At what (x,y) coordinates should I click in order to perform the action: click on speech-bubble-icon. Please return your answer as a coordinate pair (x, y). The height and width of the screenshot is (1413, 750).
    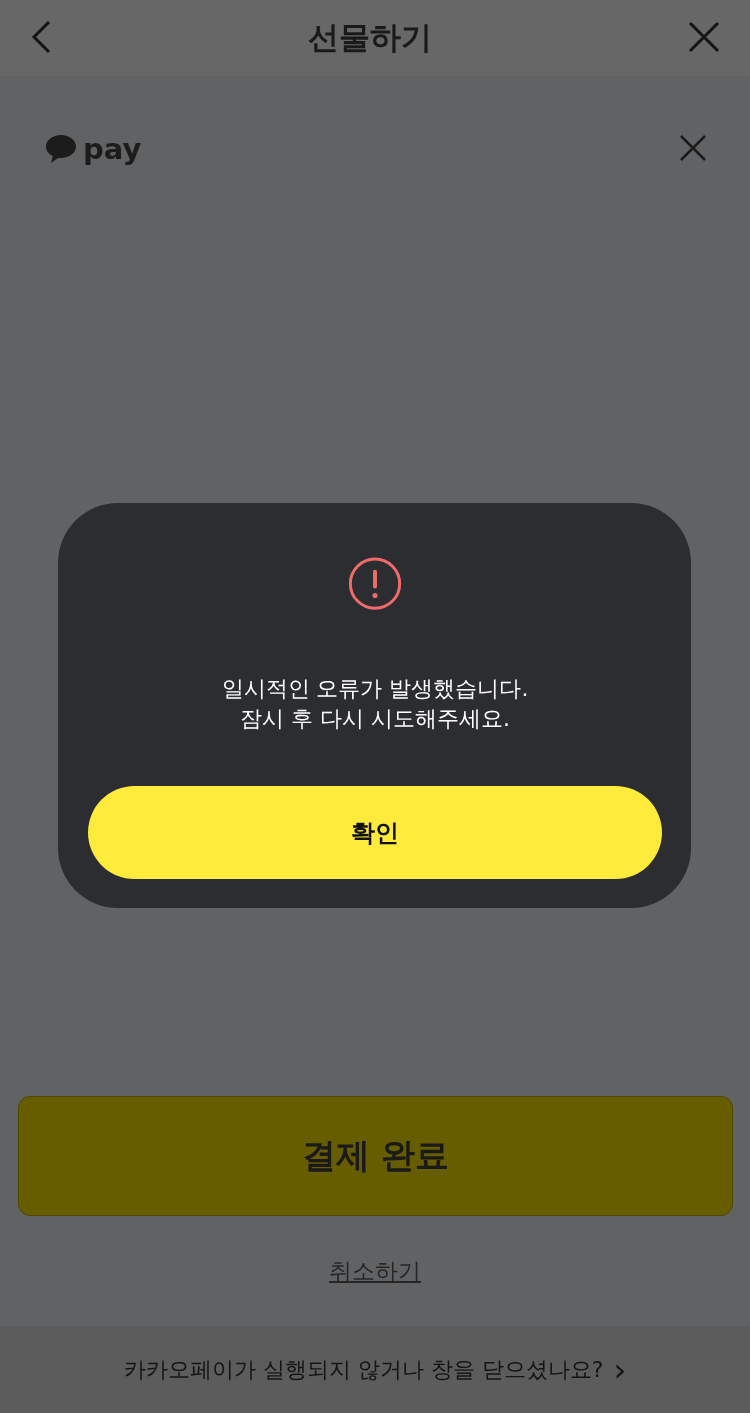
    Looking at the image, I should click on (61, 149).